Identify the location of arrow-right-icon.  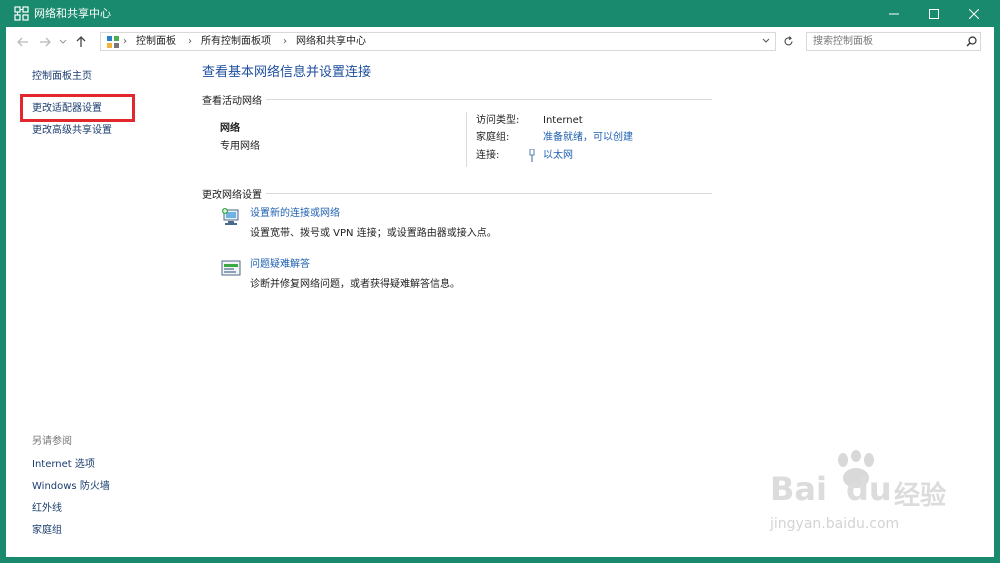
(45, 42).